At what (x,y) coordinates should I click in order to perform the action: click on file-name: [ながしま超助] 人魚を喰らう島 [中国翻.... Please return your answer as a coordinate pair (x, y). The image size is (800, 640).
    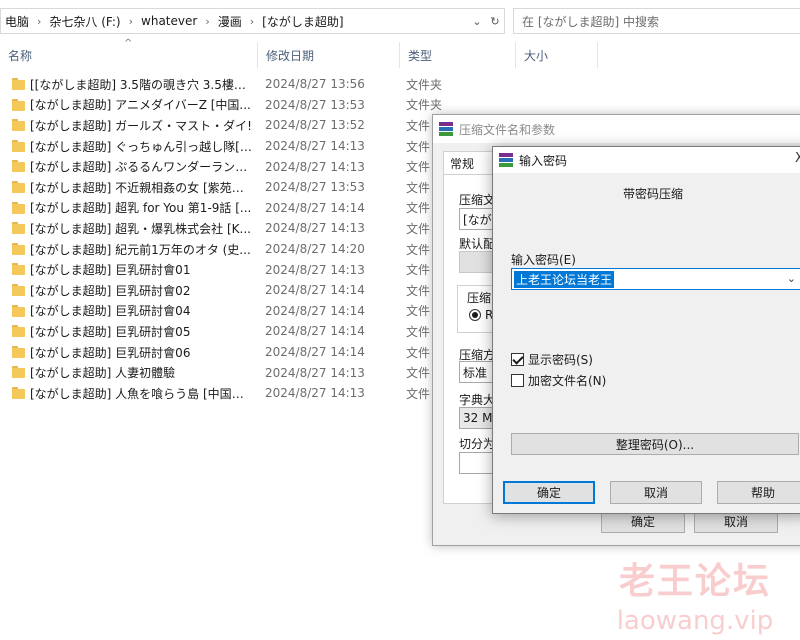
    Looking at the image, I should click on (141, 393).